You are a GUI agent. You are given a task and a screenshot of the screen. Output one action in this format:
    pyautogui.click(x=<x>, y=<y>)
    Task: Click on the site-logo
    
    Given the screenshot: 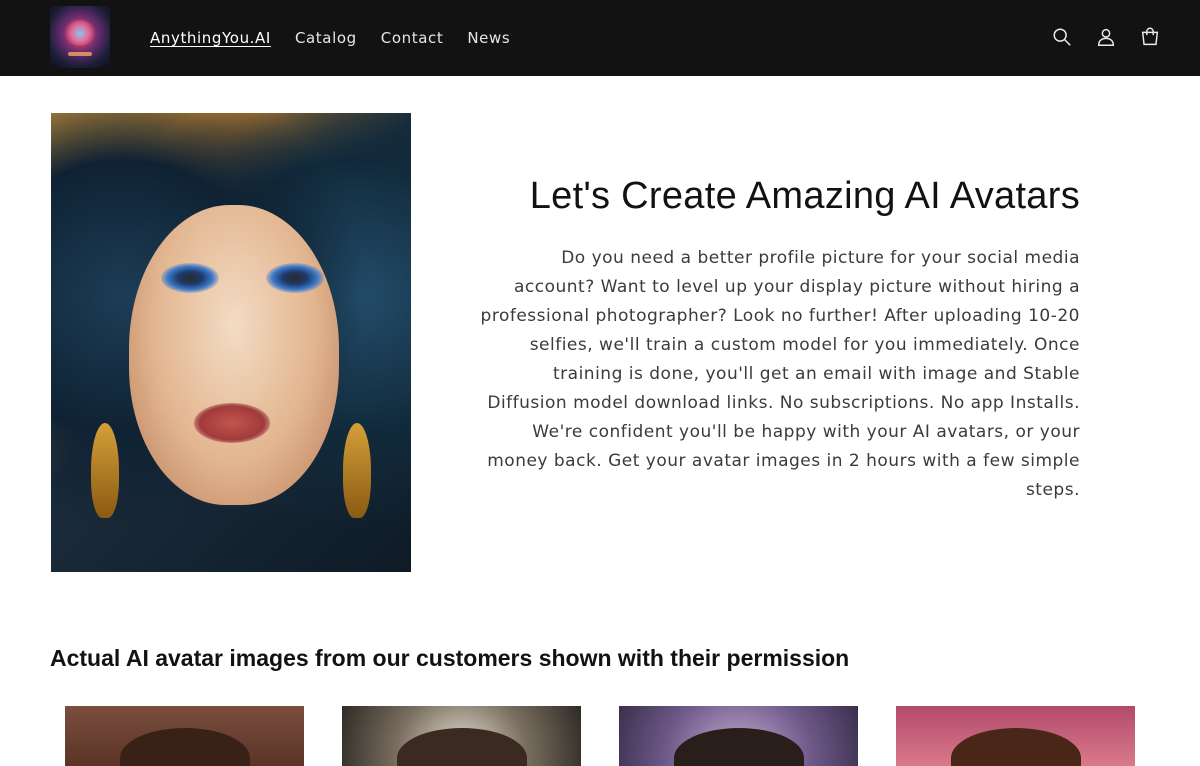 What is the action you would take?
    pyautogui.click(x=80, y=37)
    